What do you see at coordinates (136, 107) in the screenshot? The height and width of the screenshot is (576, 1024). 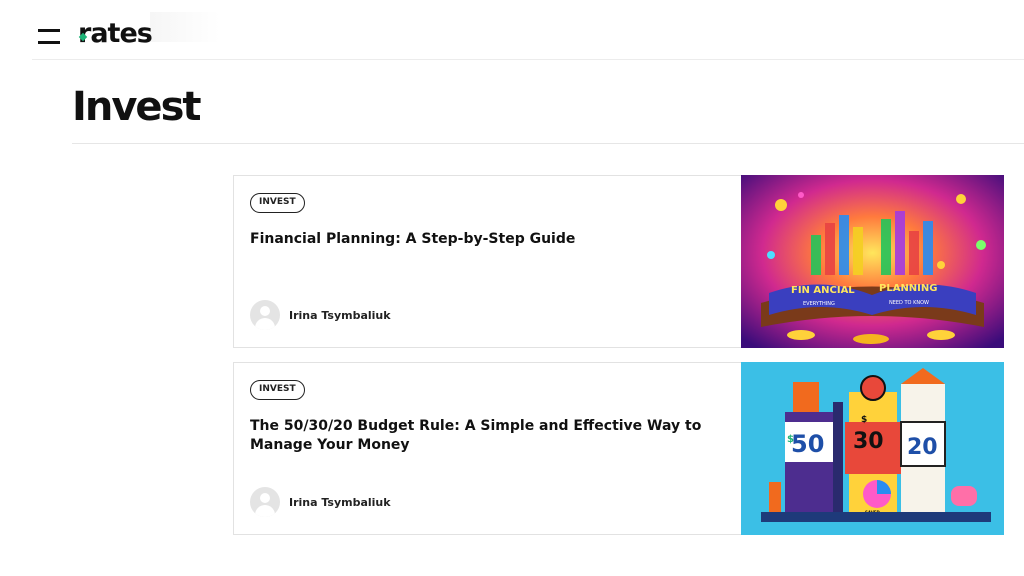 I see `page-title: Invest` at bounding box center [136, 107].